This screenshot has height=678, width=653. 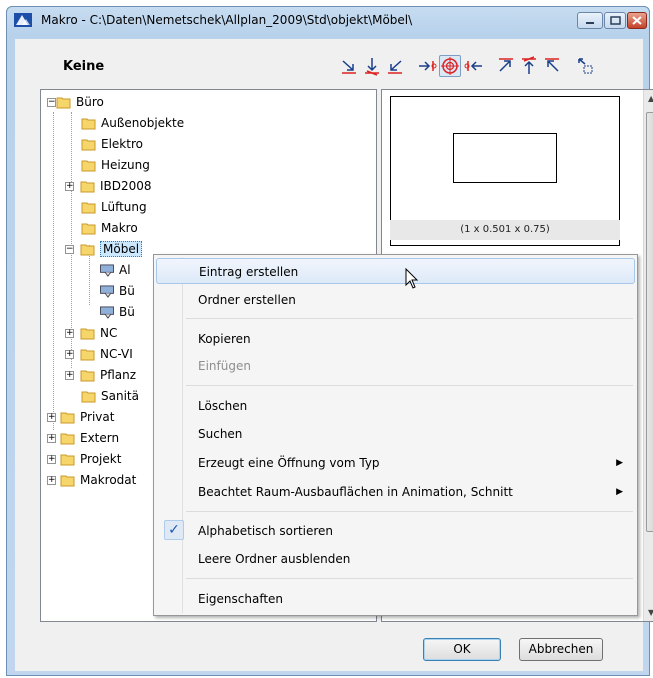 What do you see at coordinates (428, 66) in the screenshot?
I see `align-right-icon` at bounding box center [428, 66].